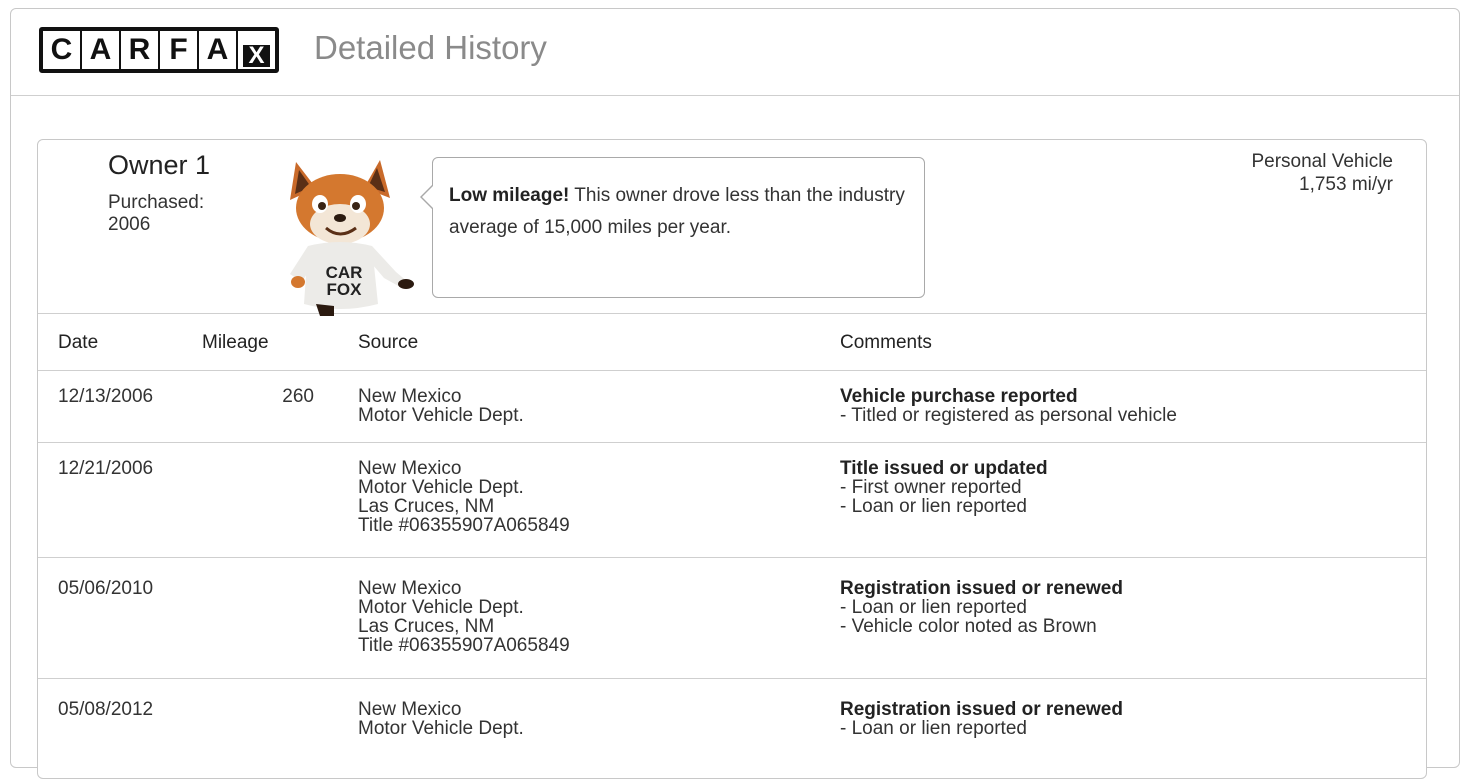  What do you see at coordinates (256, 56) in the screenshot?
I see `logo-letter: X` at bounding box center [256, 56].